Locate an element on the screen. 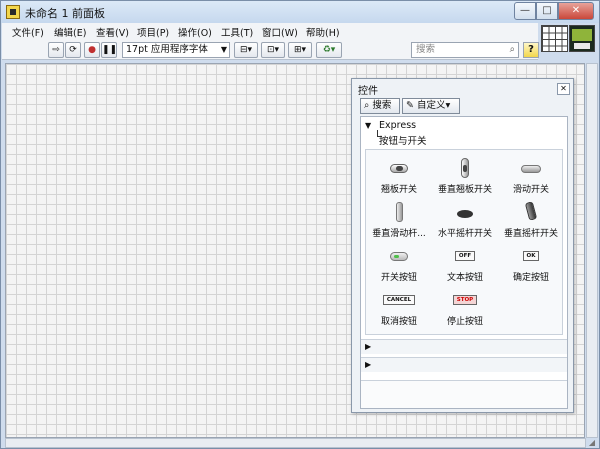 Image resolution: width=600 pixels, height=449 pixels. vertical-scrollbar is located at coordinates (592, 250).